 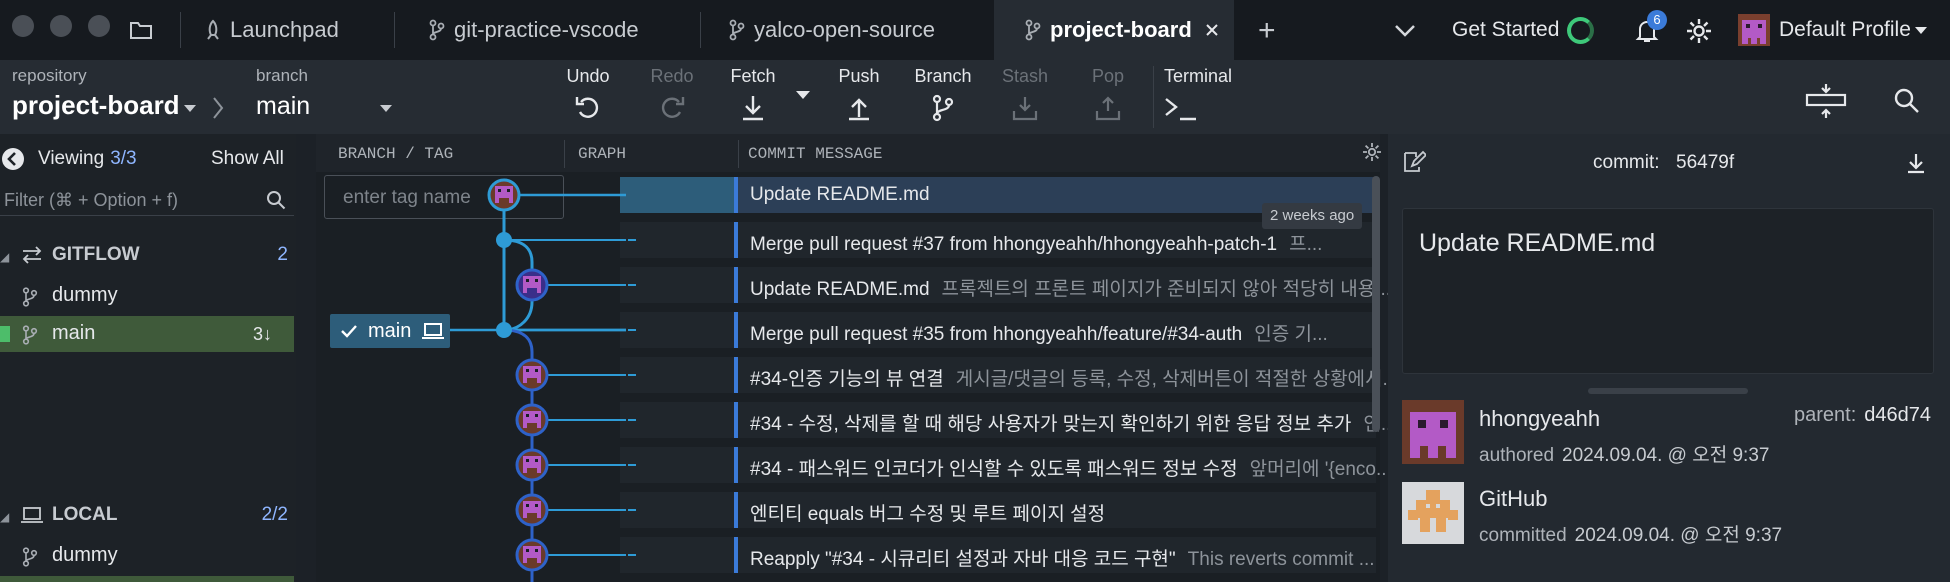 I want to click on new-tab-button: +, so click(x=1267, y=31).